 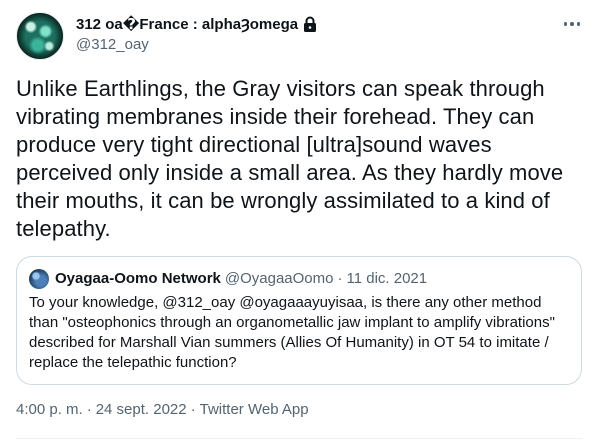 What do you see at coordinates (310, 24) in the screenshot?
I see `lock-icon` at bounding box center [310, 24].